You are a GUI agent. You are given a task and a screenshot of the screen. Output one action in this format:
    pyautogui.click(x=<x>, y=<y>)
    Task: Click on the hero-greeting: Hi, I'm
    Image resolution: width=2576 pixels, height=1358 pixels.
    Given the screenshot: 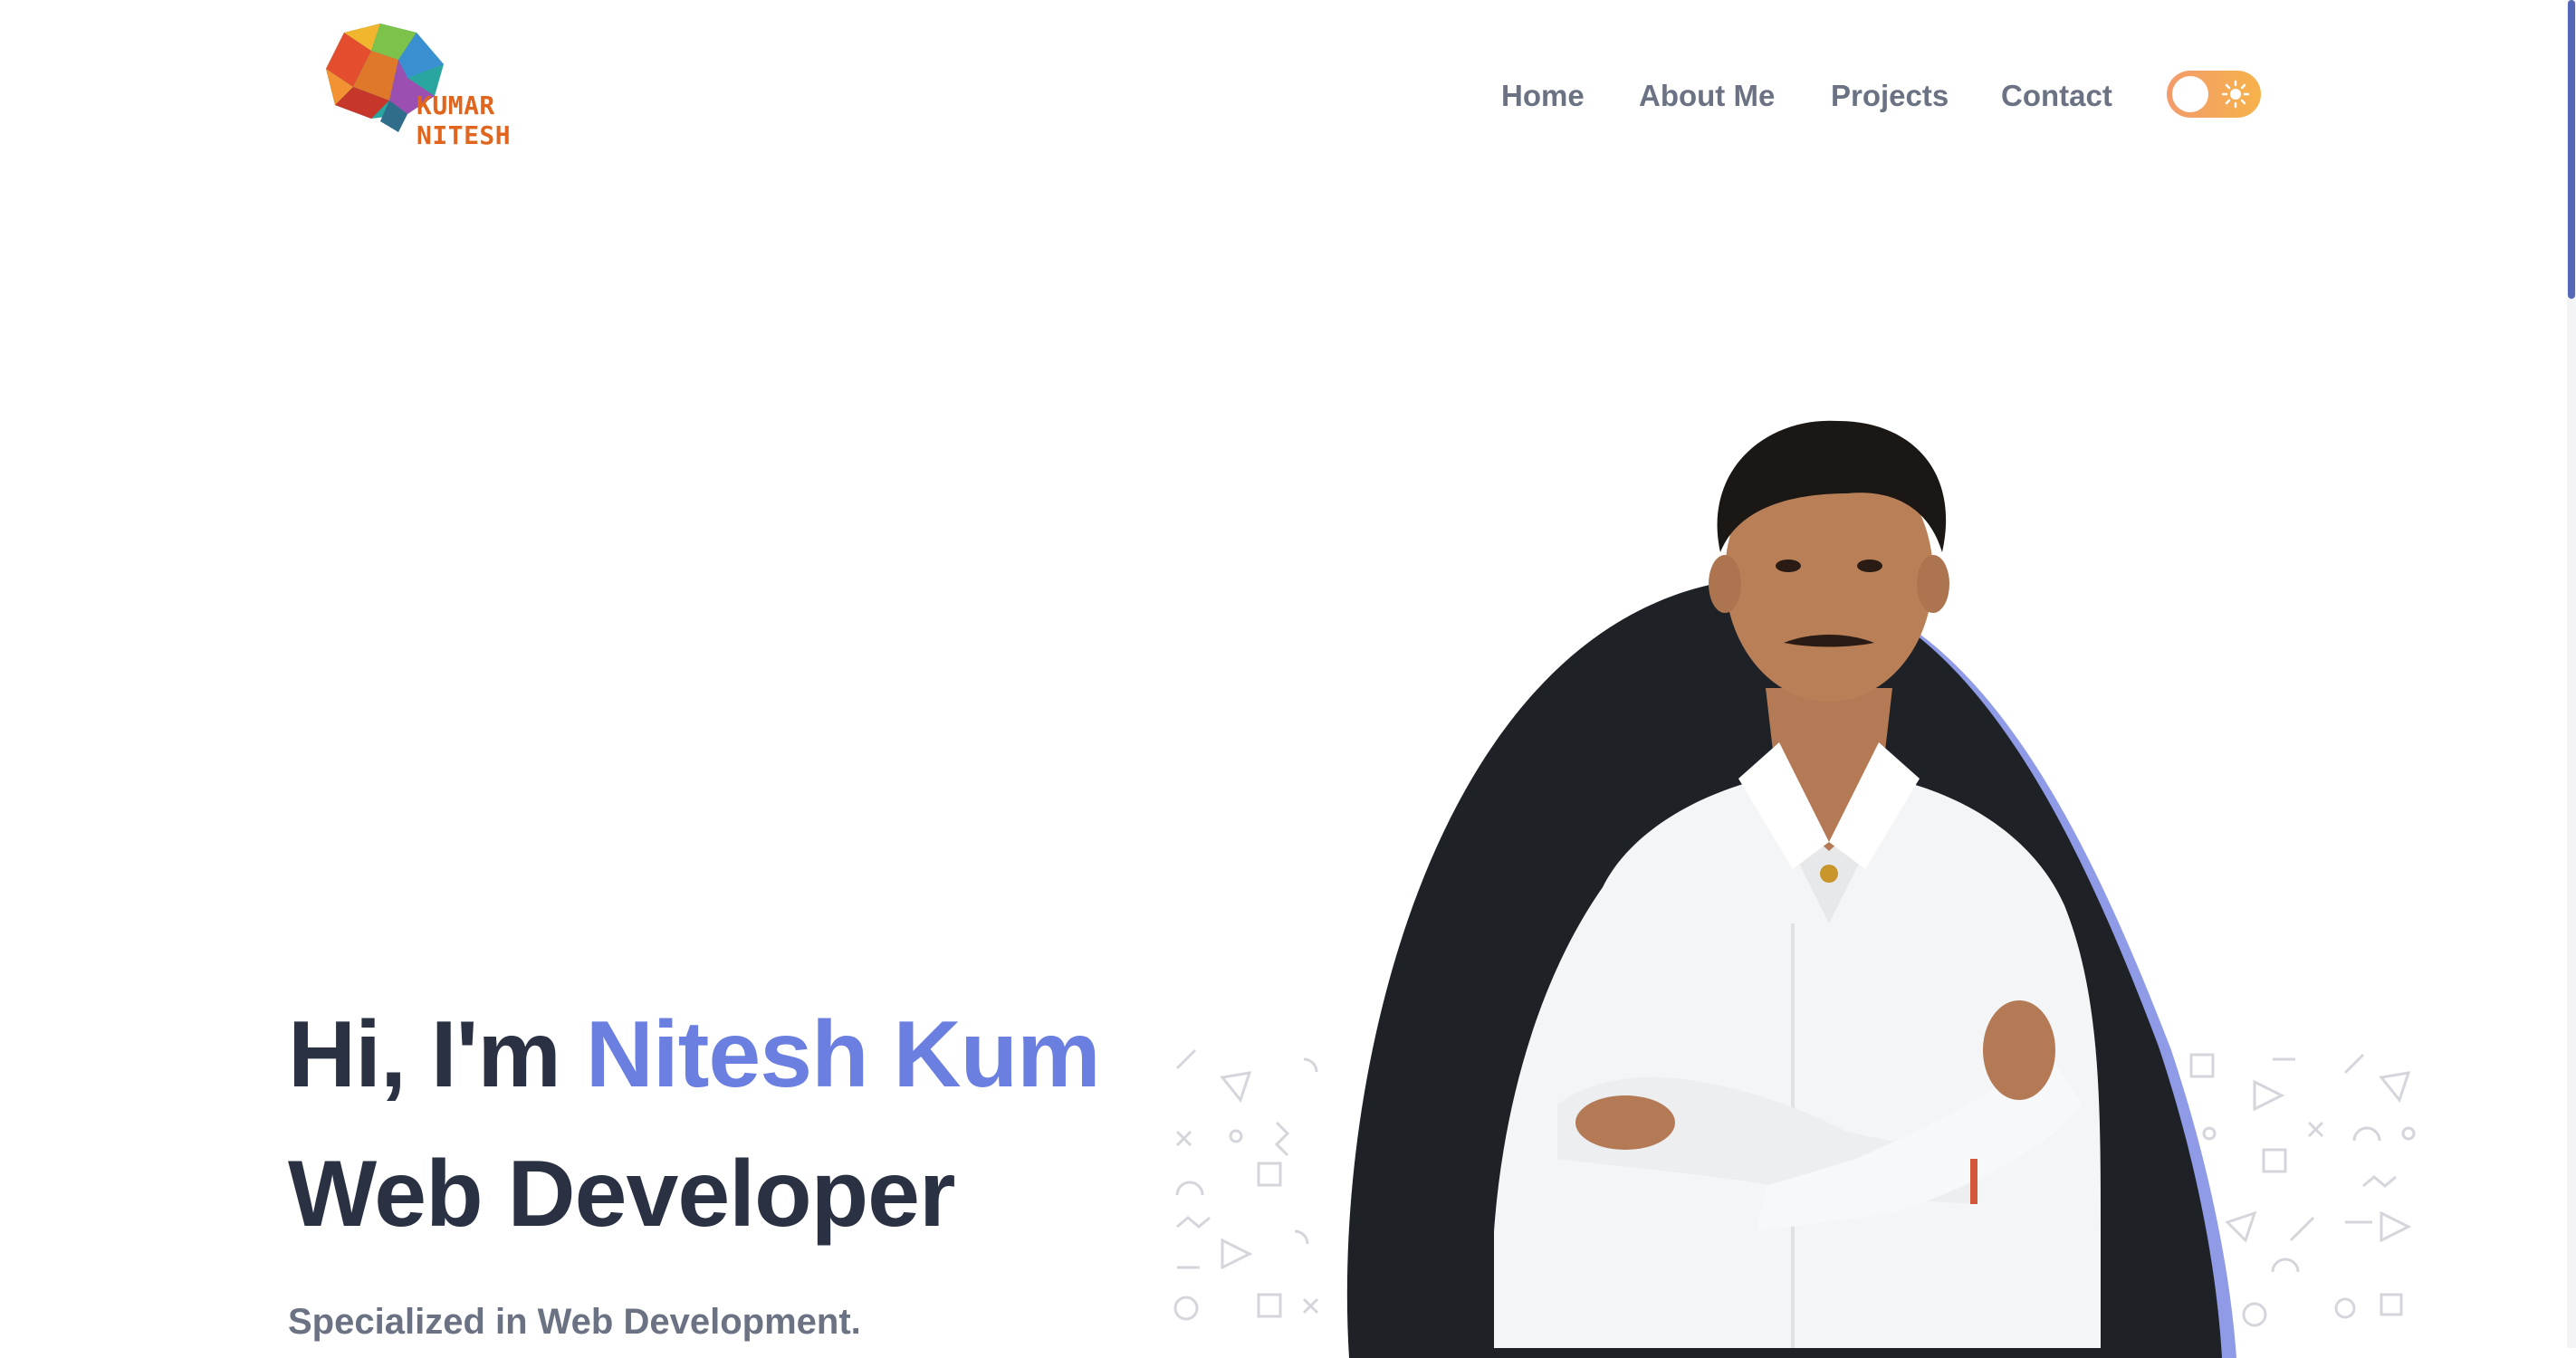 What is the action you would take?
    pyautogui.click(x=437, y=1054)
    